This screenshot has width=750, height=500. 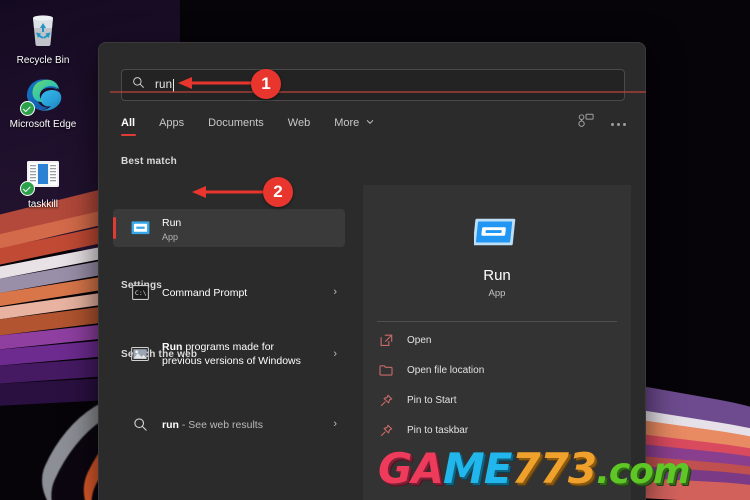 What do you see at coordinates (266, 84) in the screenshot?
I see `annotation-badge-1: 1` at bounding box center [266, 84].